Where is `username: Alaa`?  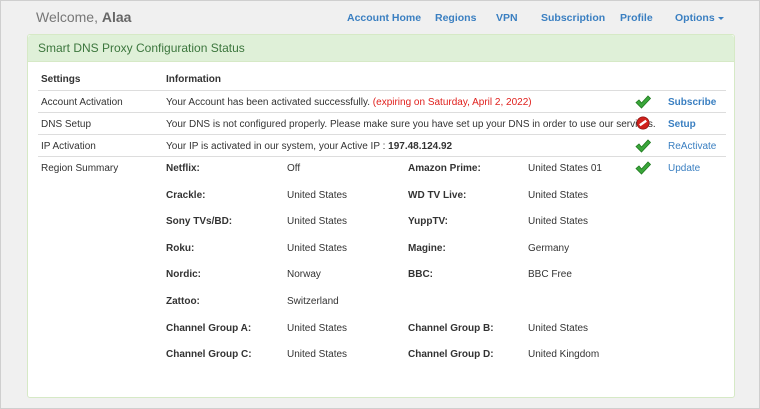 username: Alaa is located at coordinates (116, 17).